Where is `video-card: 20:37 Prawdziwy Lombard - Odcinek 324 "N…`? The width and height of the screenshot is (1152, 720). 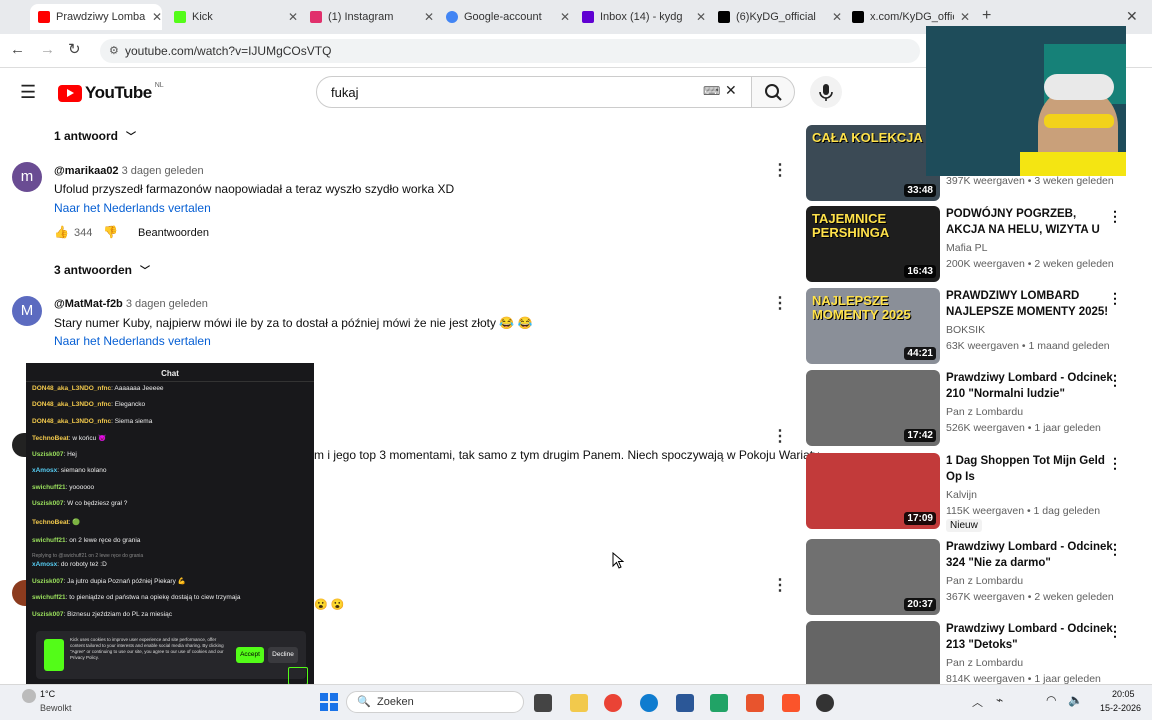 video-card: 20:37 Prawdziwy Lombard - Odcinek 324 "N… is located at coordinates (971, 577).